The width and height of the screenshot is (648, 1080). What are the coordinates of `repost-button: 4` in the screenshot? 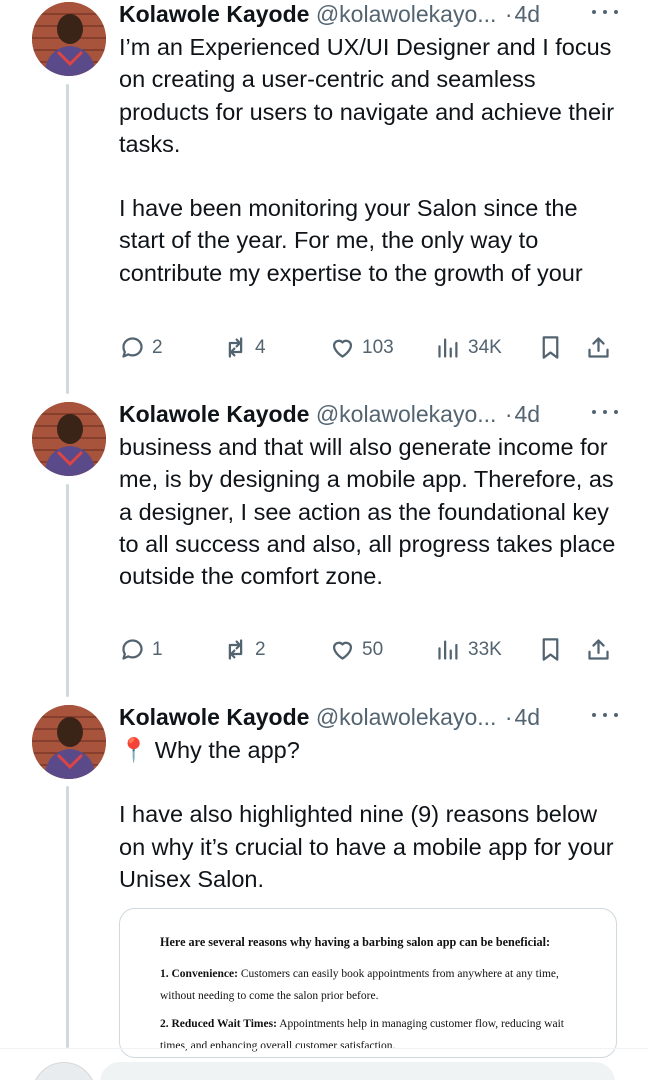 It's located at (244, 347).